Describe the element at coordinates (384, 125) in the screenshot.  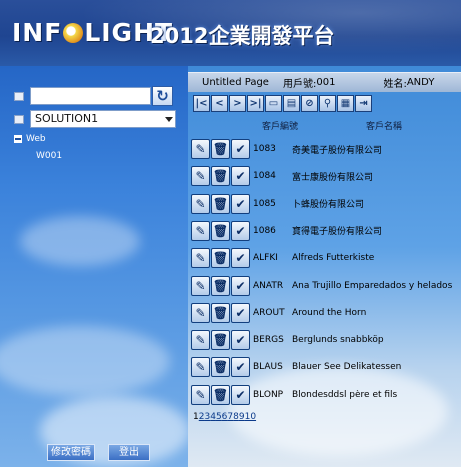
I see `customer-name-header: 客戶名稱` at that location.